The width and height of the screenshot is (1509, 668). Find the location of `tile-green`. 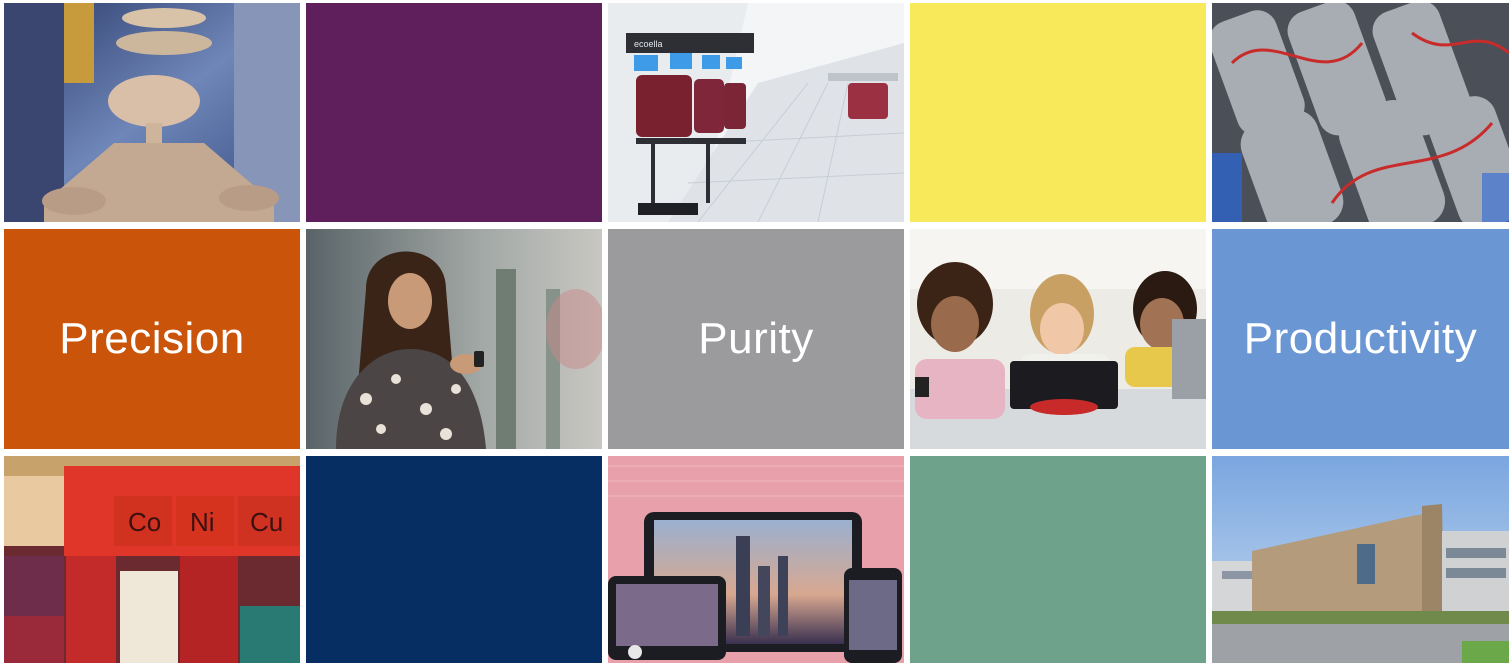

tile-green is located at coordinates (1058, 559).